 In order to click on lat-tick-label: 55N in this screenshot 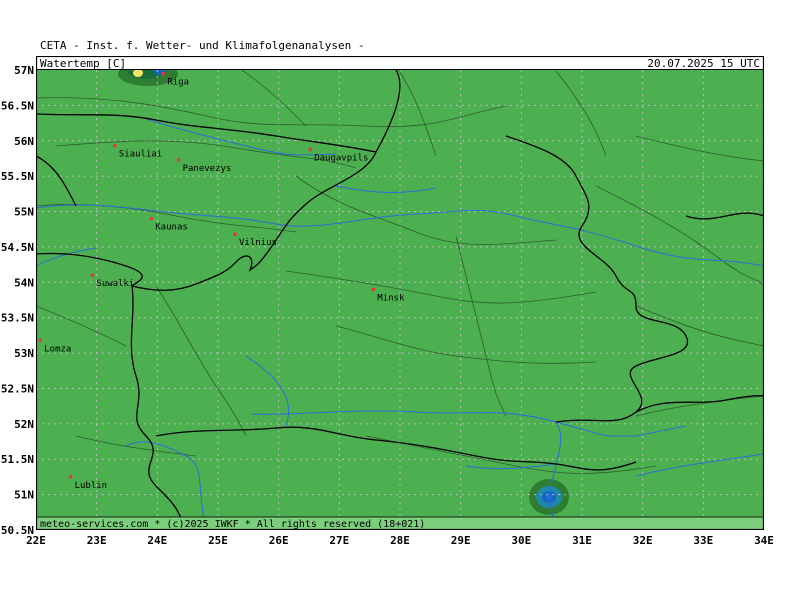, I will do `click(24, 212)`.